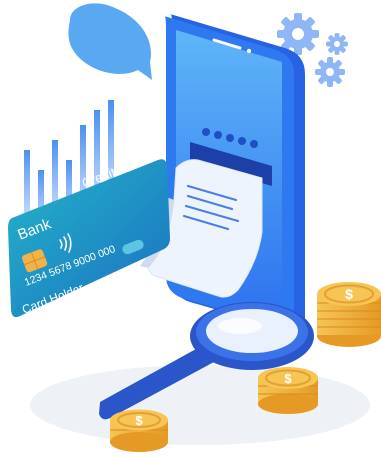 This screenshot has width=381, height=456. What do you see at coordinates (110, 42) in the screenshot?
I see `speech-bubble-icon` at bounding box center [110, 42].